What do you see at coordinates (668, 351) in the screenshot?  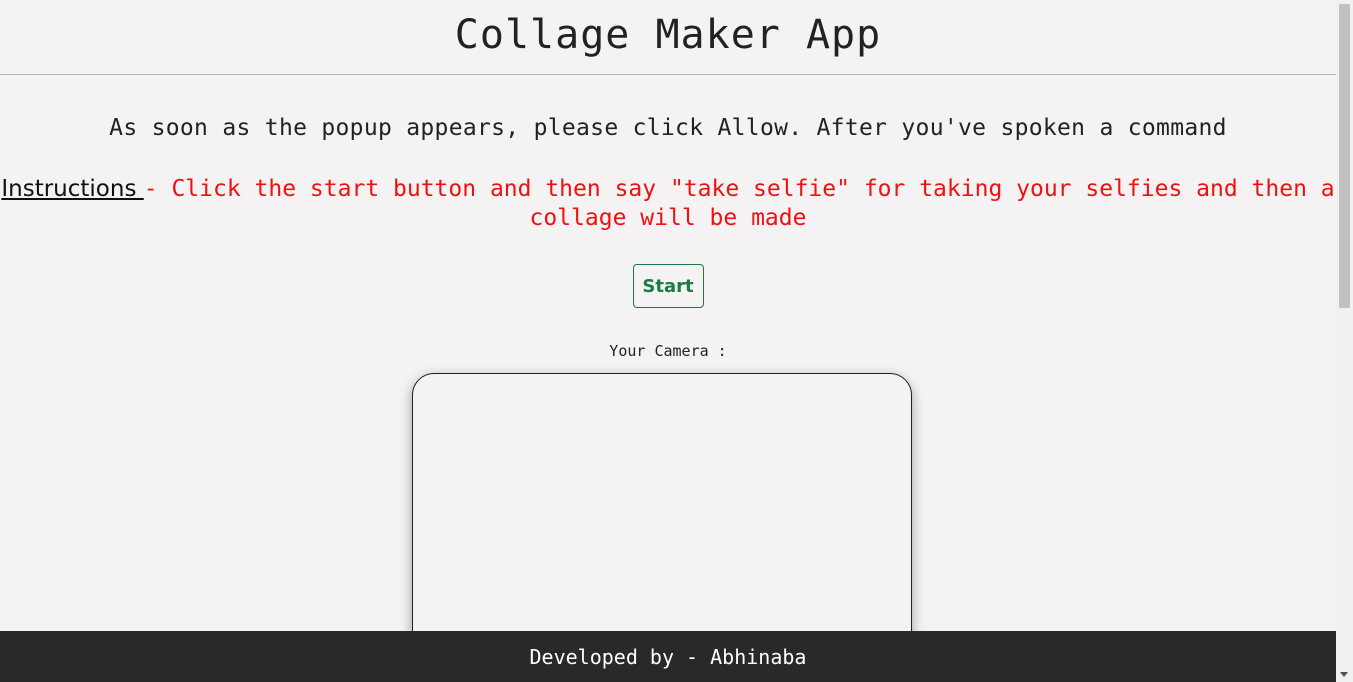 I see `camera-label: Your Camera :` at bounding box center [668, 351].